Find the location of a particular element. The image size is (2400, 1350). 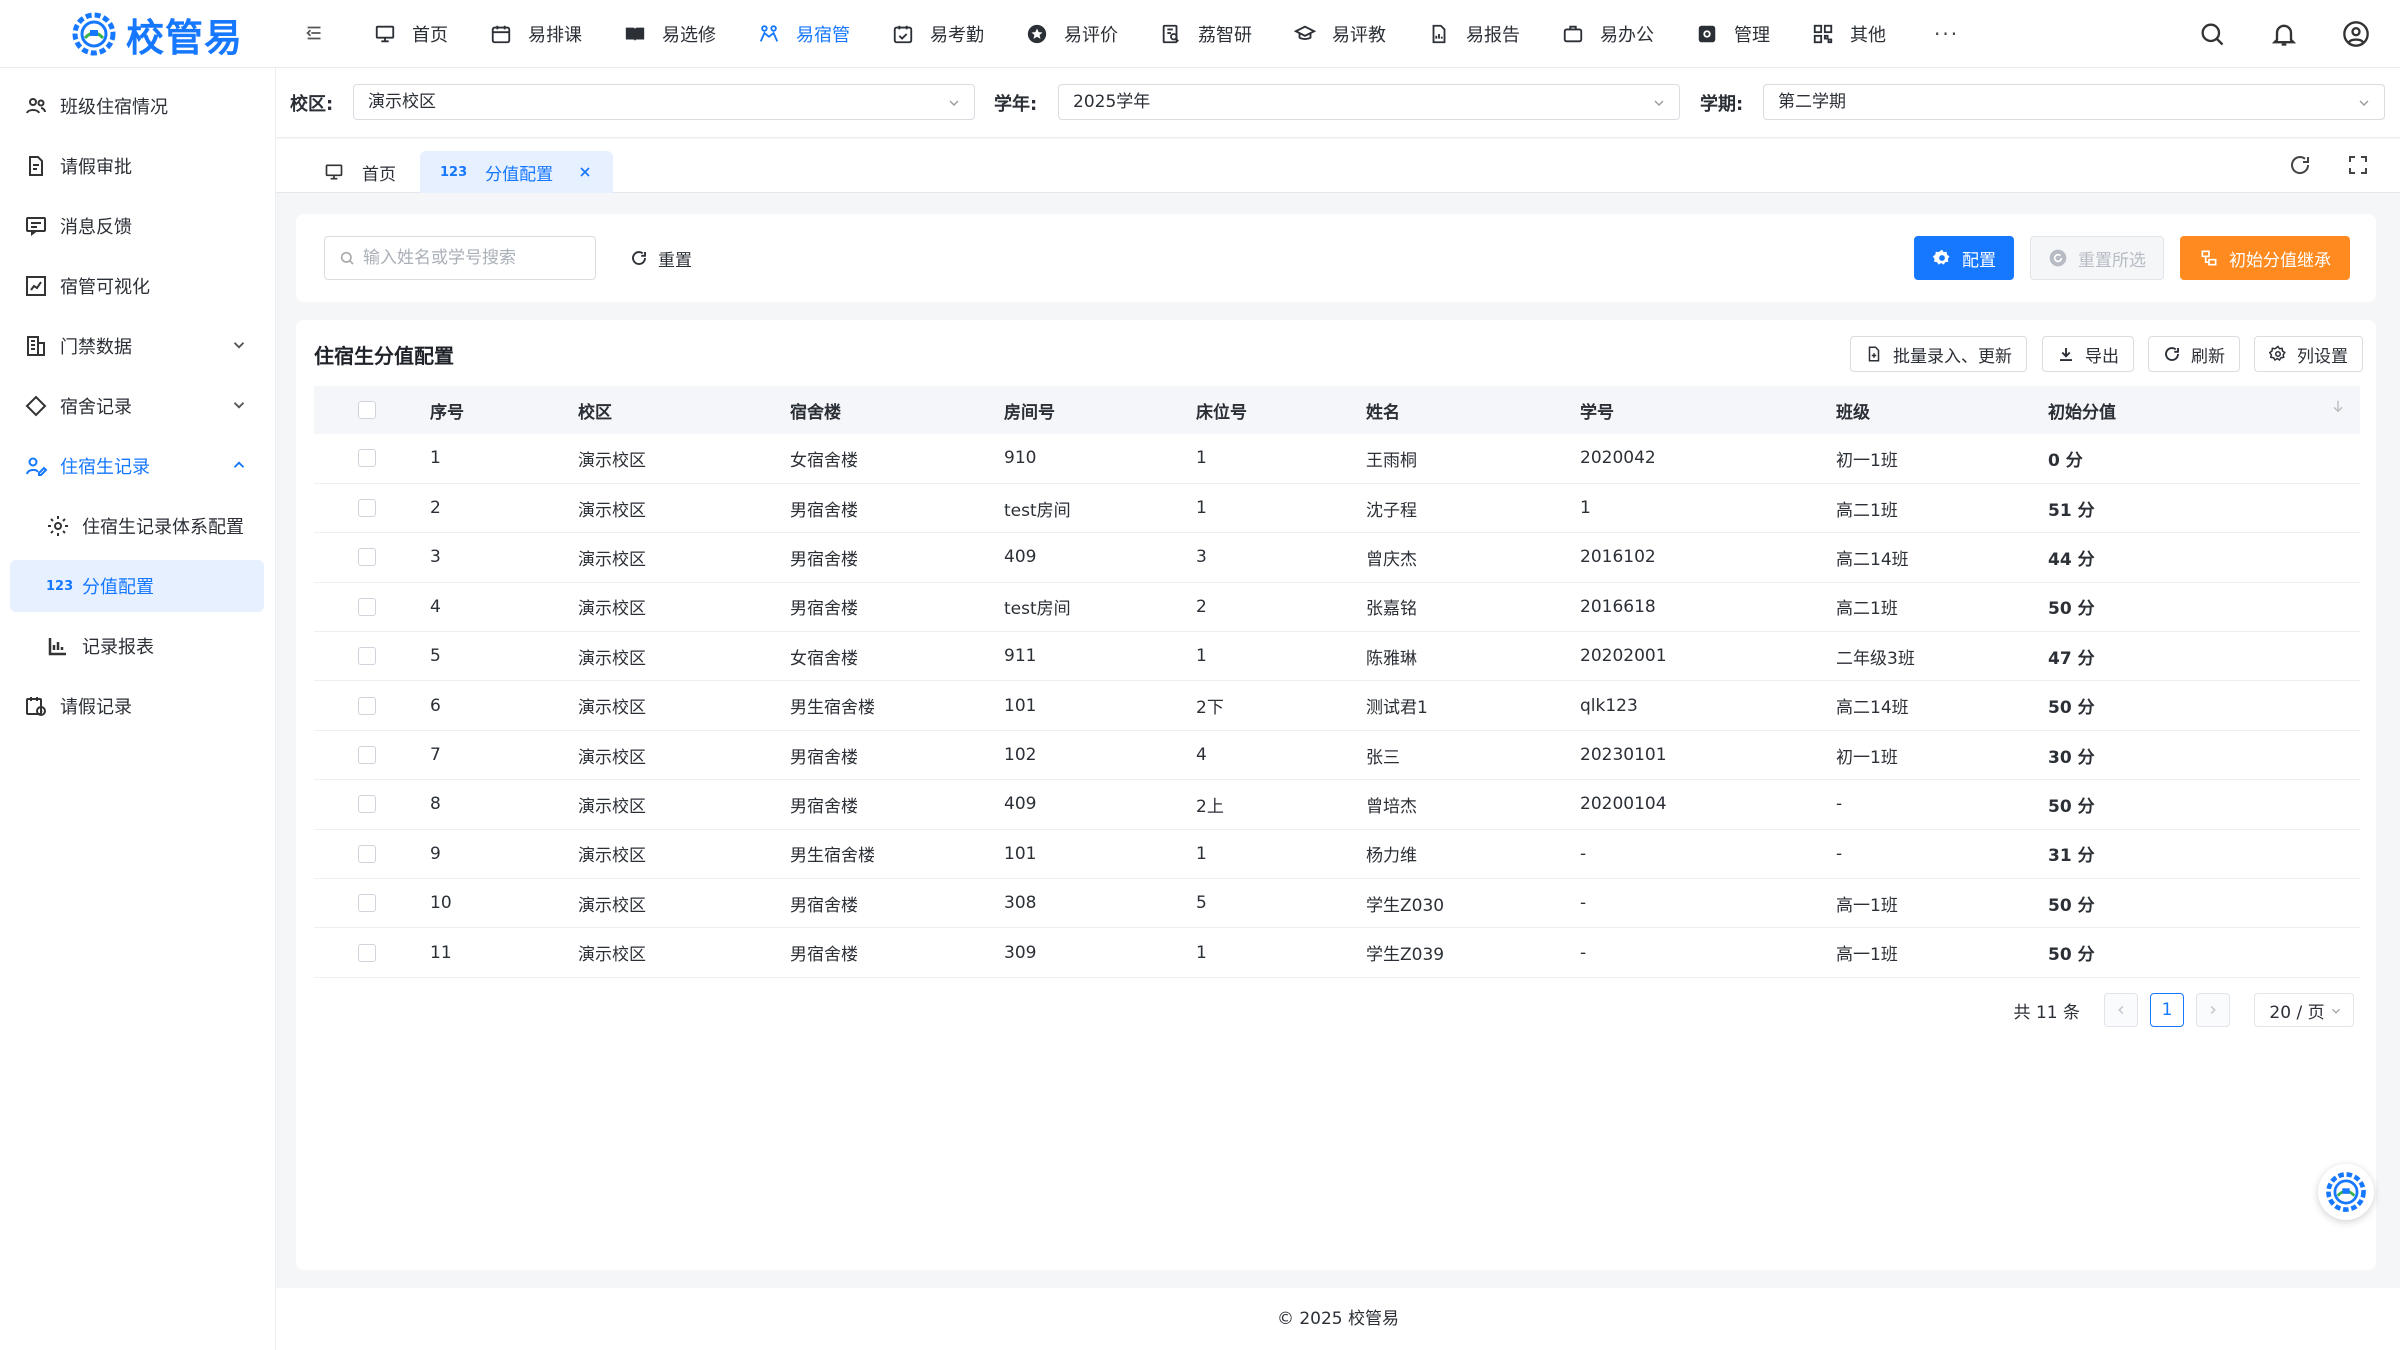

bell-icon is located at coordinates (2284, 34).